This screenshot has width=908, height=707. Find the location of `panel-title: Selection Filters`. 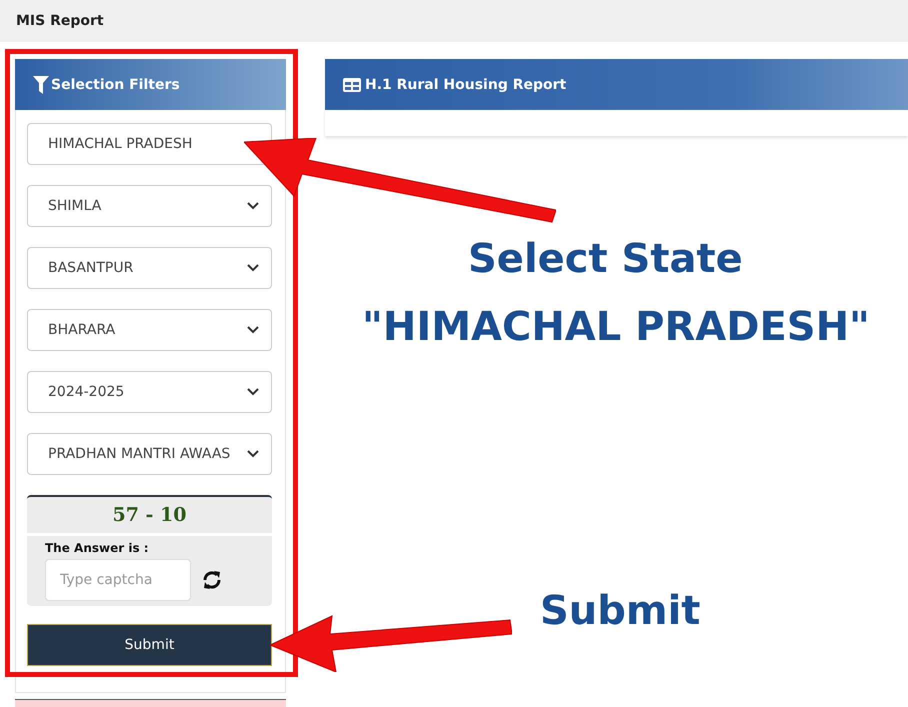

panel-title: Selection Filters is located at coordinates (115, 84).